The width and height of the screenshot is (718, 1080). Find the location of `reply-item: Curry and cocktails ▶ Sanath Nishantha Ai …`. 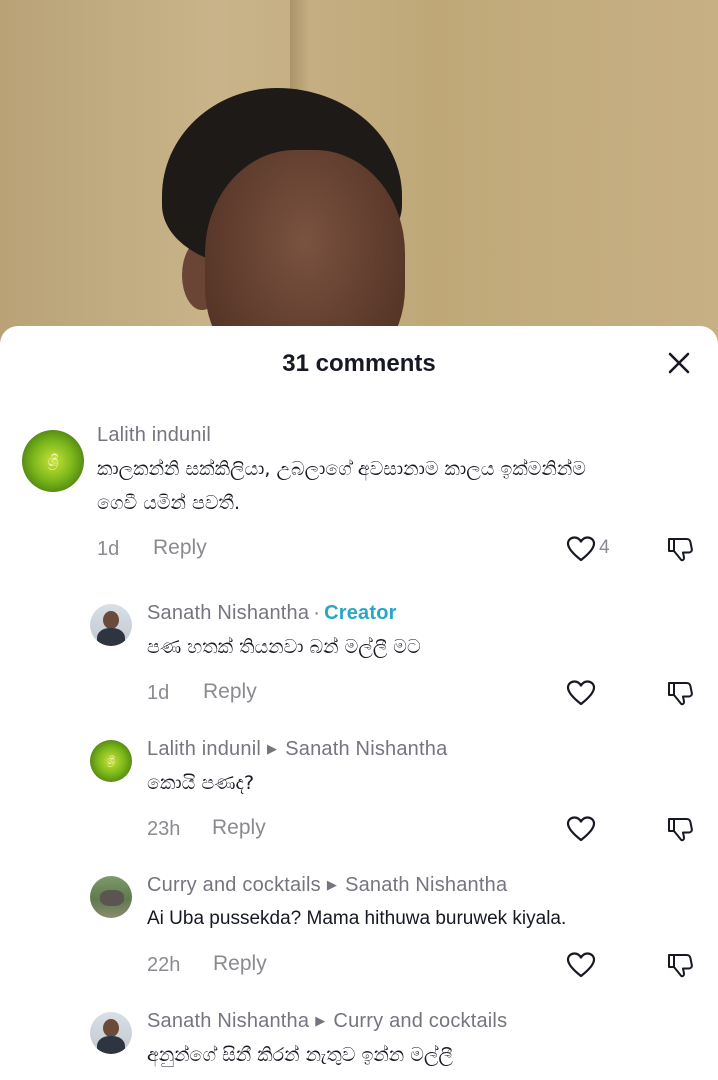

reply-item: Curry and cocktails ▶ Sanath Nishantha Ai … is located at coordinates (359, 927).